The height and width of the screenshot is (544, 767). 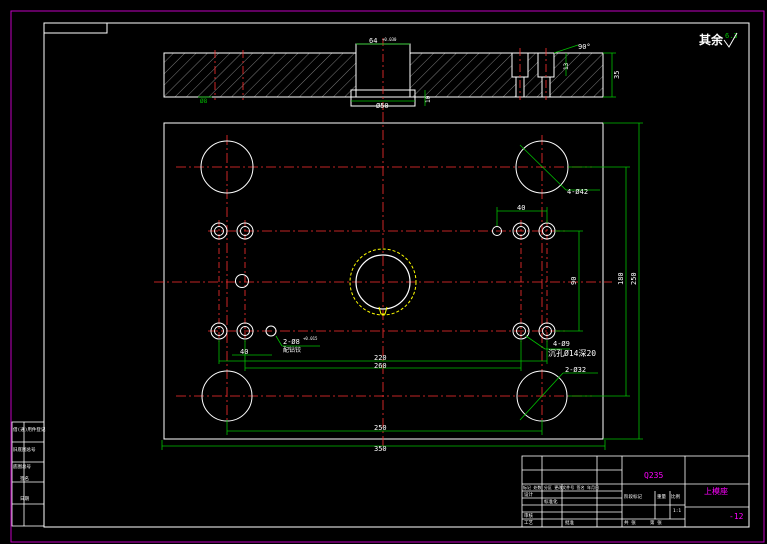 I want to click on title-label-4: 批准, so click(x=569, y=522).